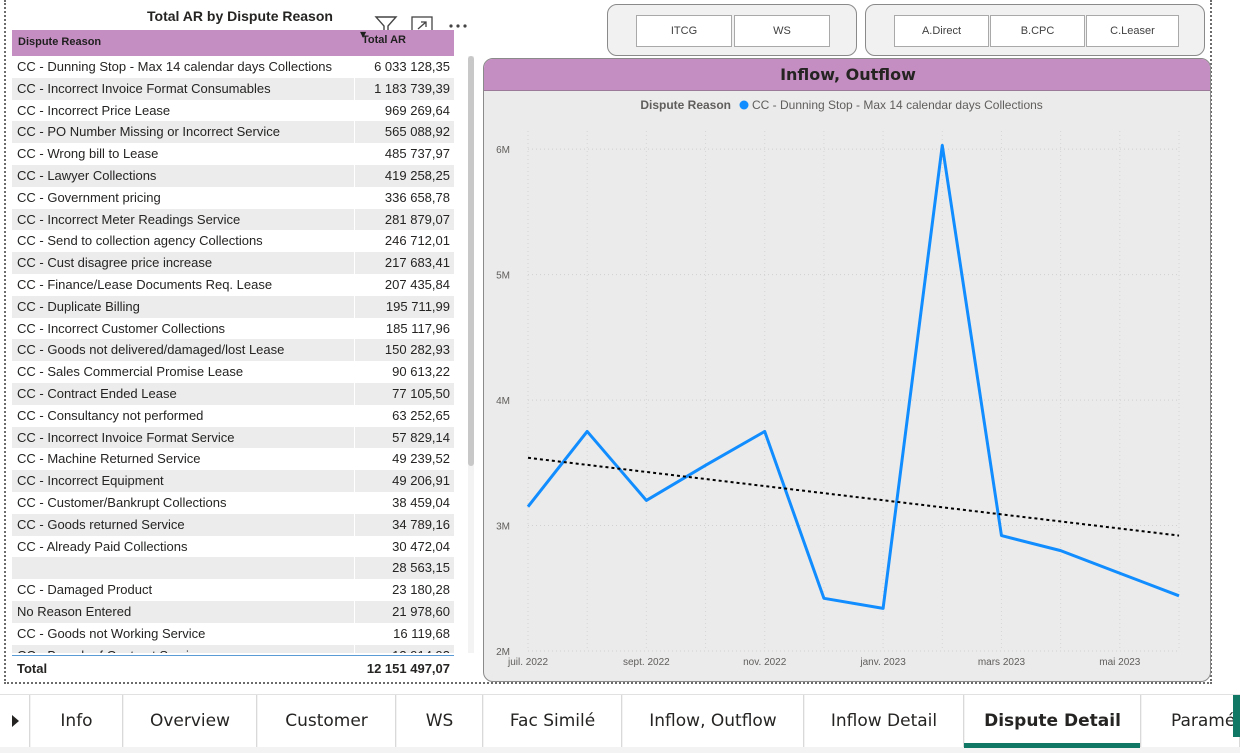  What do you see at coordinates (782, 31) in the screenshot?
I see `slicer-option-ws: WS` at bounding box center [782, 31].